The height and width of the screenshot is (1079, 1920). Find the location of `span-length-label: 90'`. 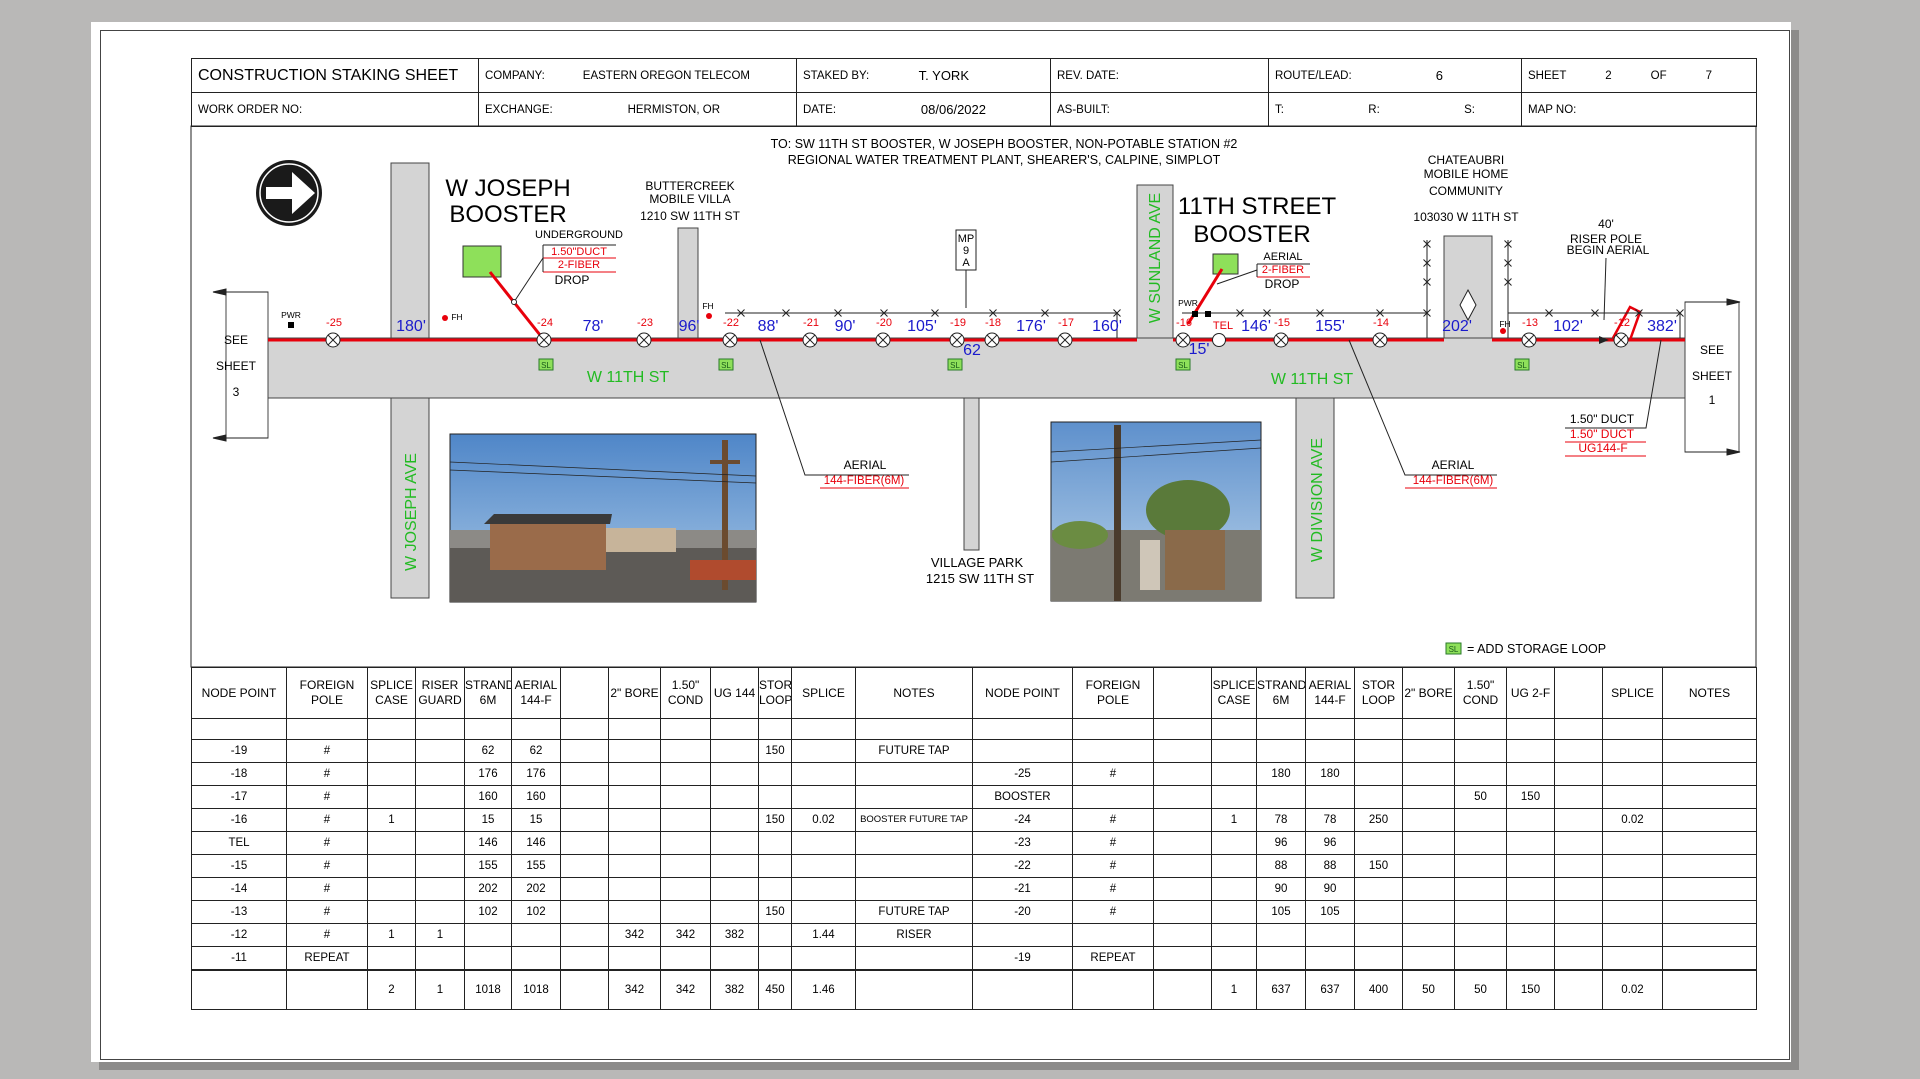

span-length-label: 90' is located at coordinates (845, 326).